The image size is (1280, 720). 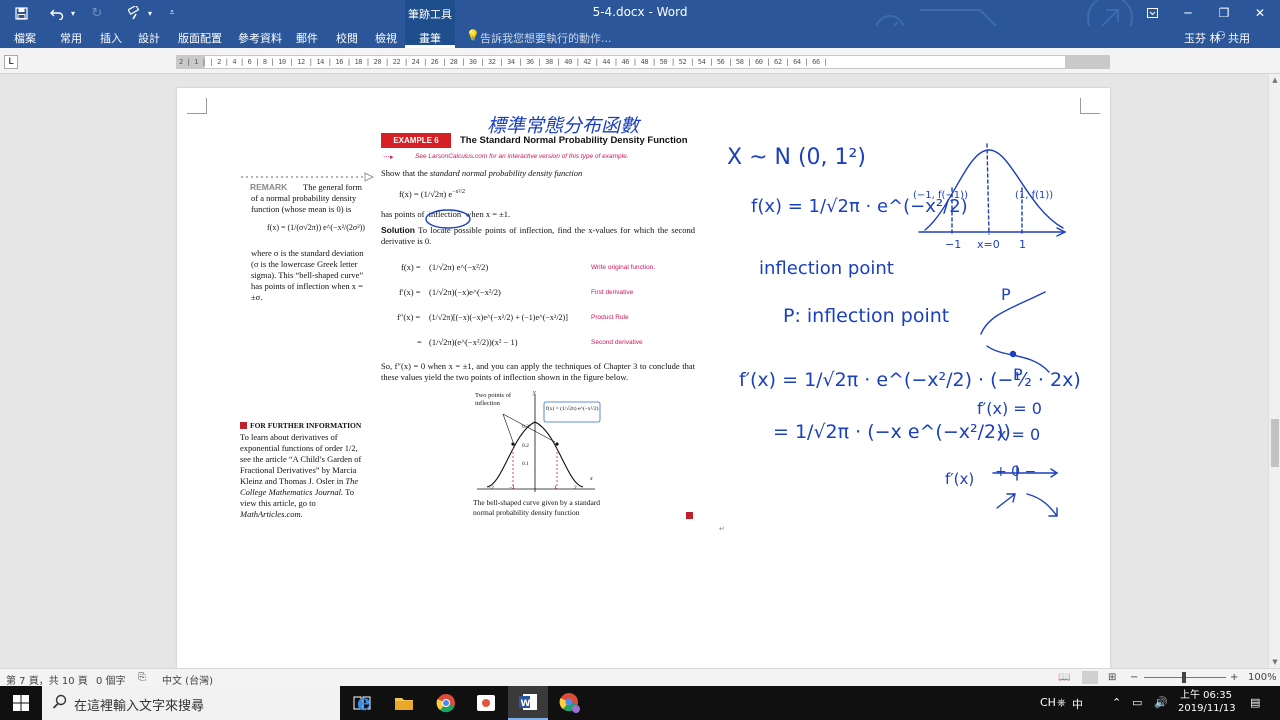 What do you see at coordinates (910, 380) in the screenshot?
I see `ink-deriv1: f′(x) = 1/√2π · e^(−x²/2) · (−½ · 2x)` at bounding box center [910, 380].